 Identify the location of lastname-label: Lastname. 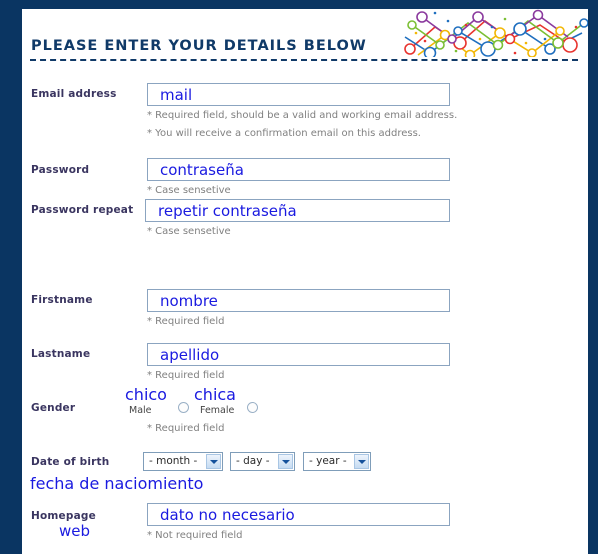
(61, 354).